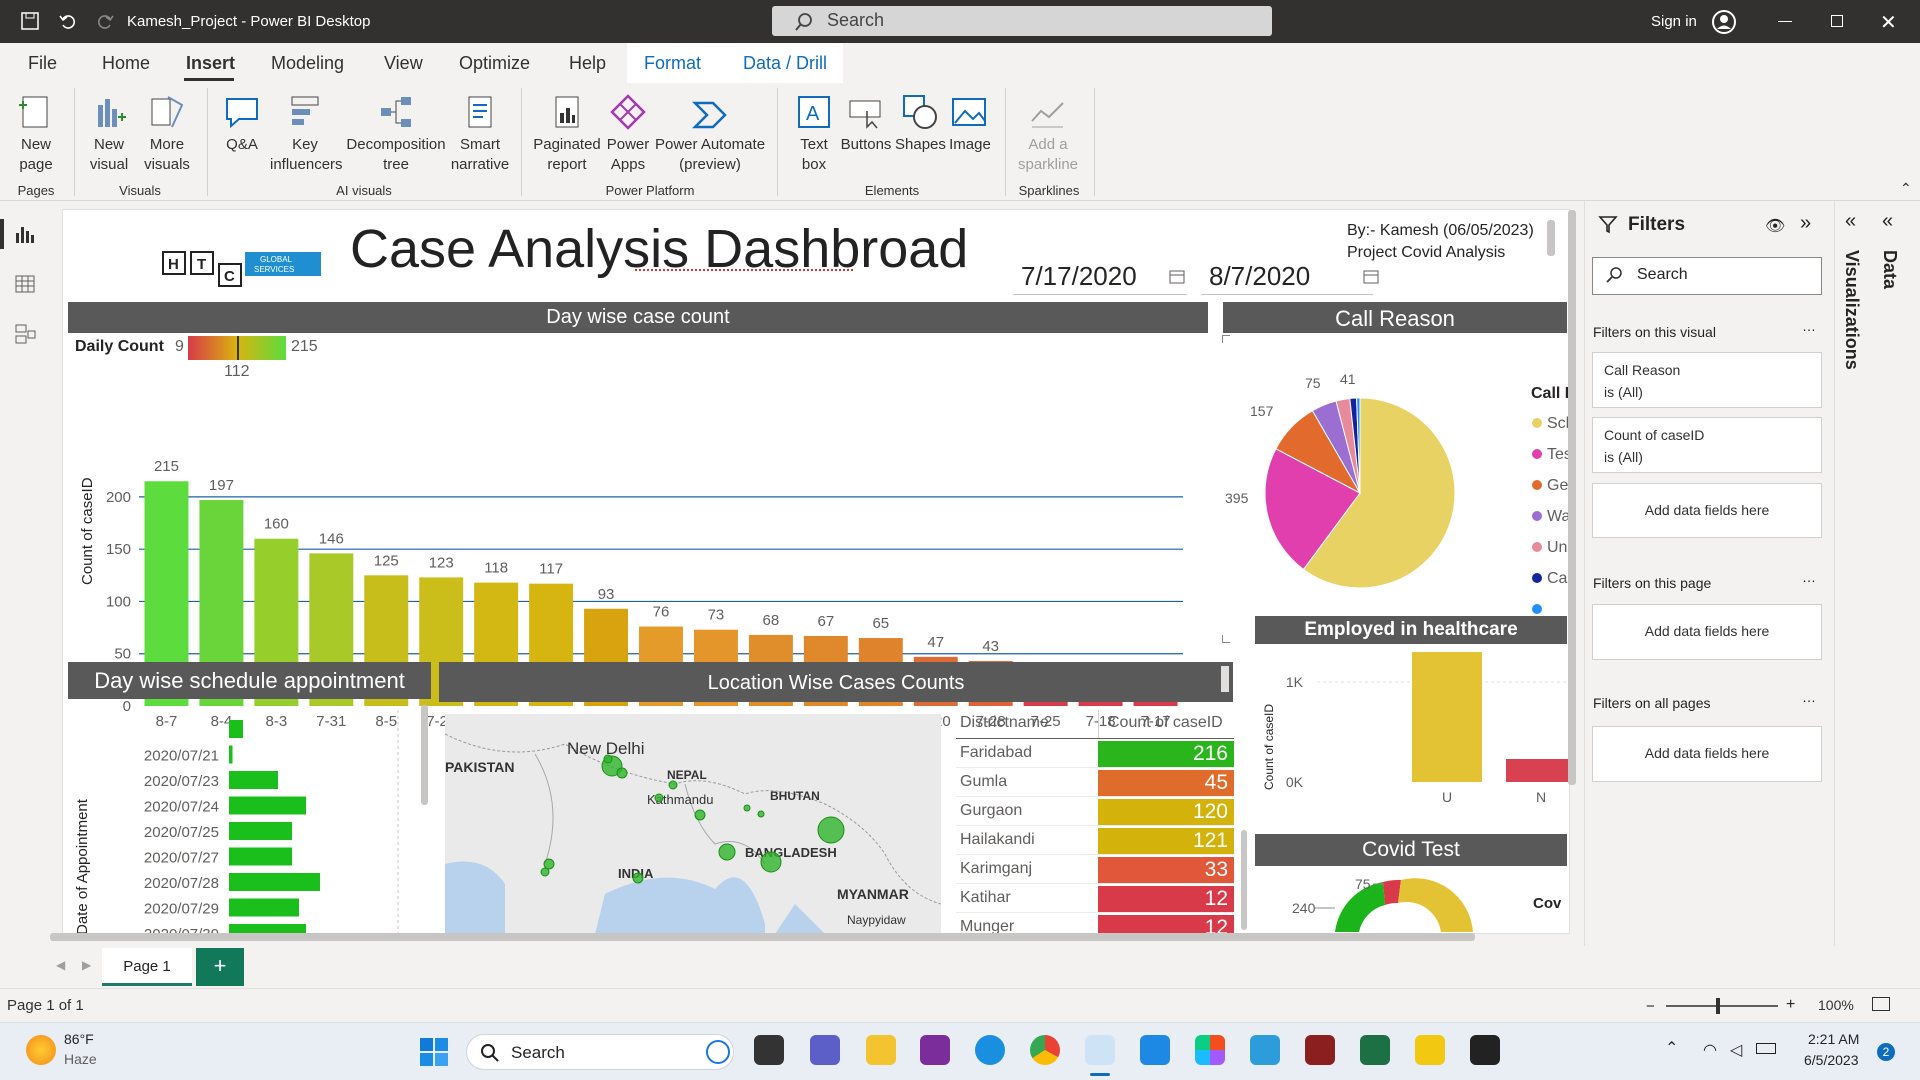  I want to click on decomposition-tree-button: Decomposition tree, so click(396, 134).